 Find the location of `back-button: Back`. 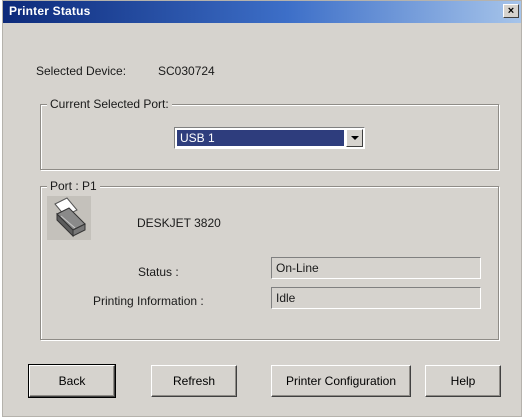

back-button: Back is located at coordinates (72, 381).